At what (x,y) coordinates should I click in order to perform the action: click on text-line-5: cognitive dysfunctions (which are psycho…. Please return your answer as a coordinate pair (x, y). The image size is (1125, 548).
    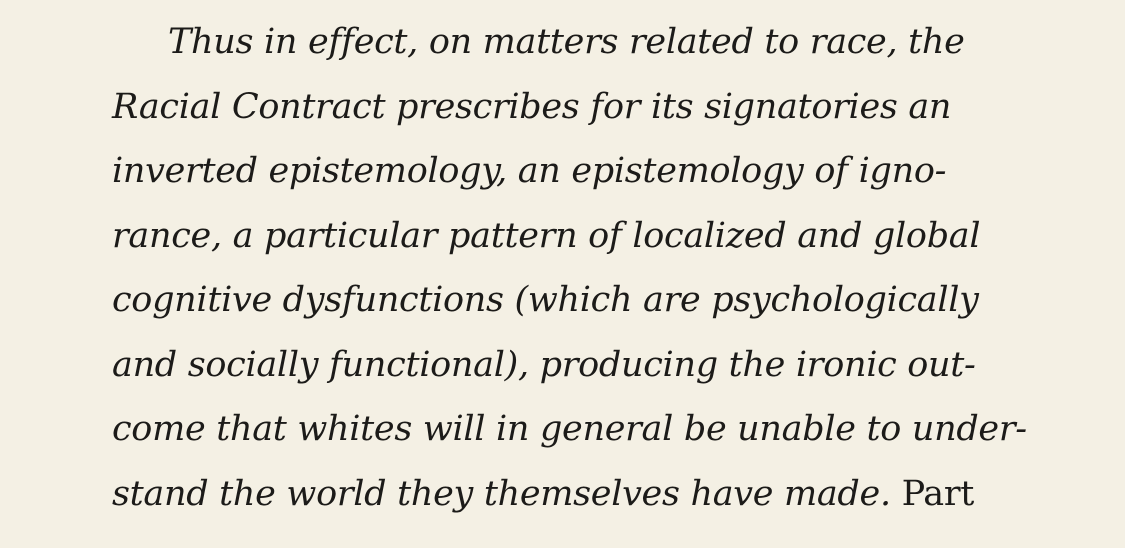
    Looking at the image, I should click on (545, 300).